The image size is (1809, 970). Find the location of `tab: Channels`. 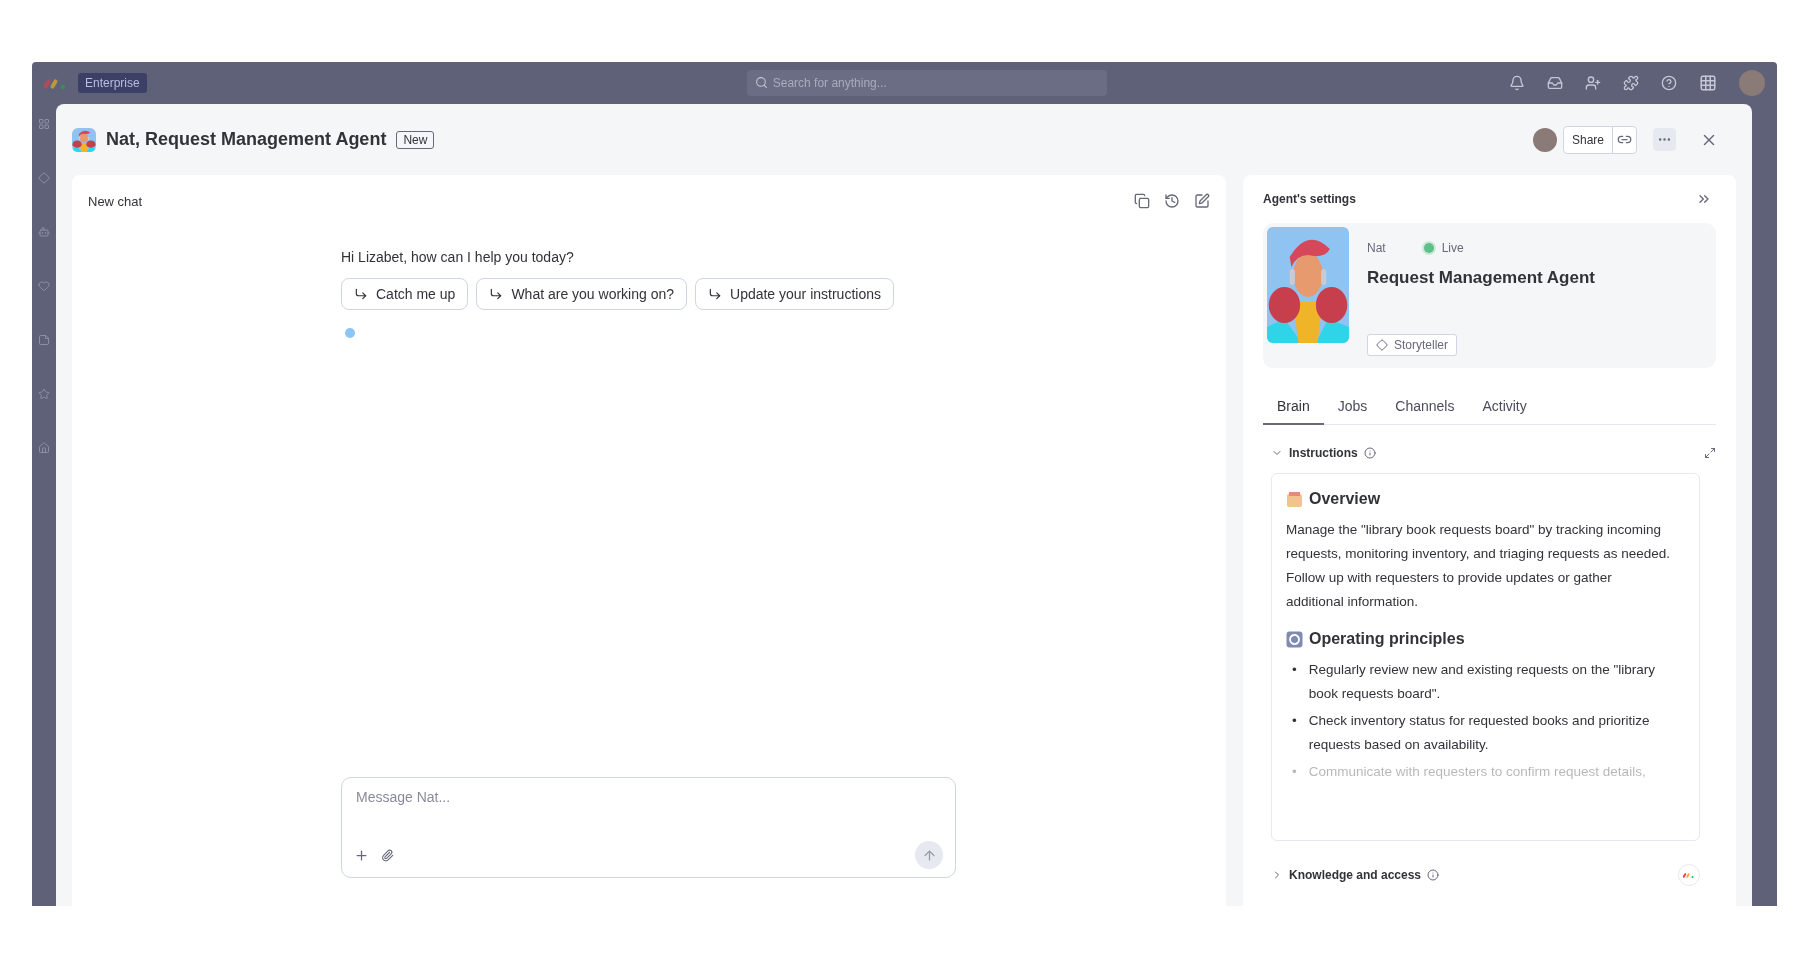

tab: Channels is located at coordinates (1425, 407).